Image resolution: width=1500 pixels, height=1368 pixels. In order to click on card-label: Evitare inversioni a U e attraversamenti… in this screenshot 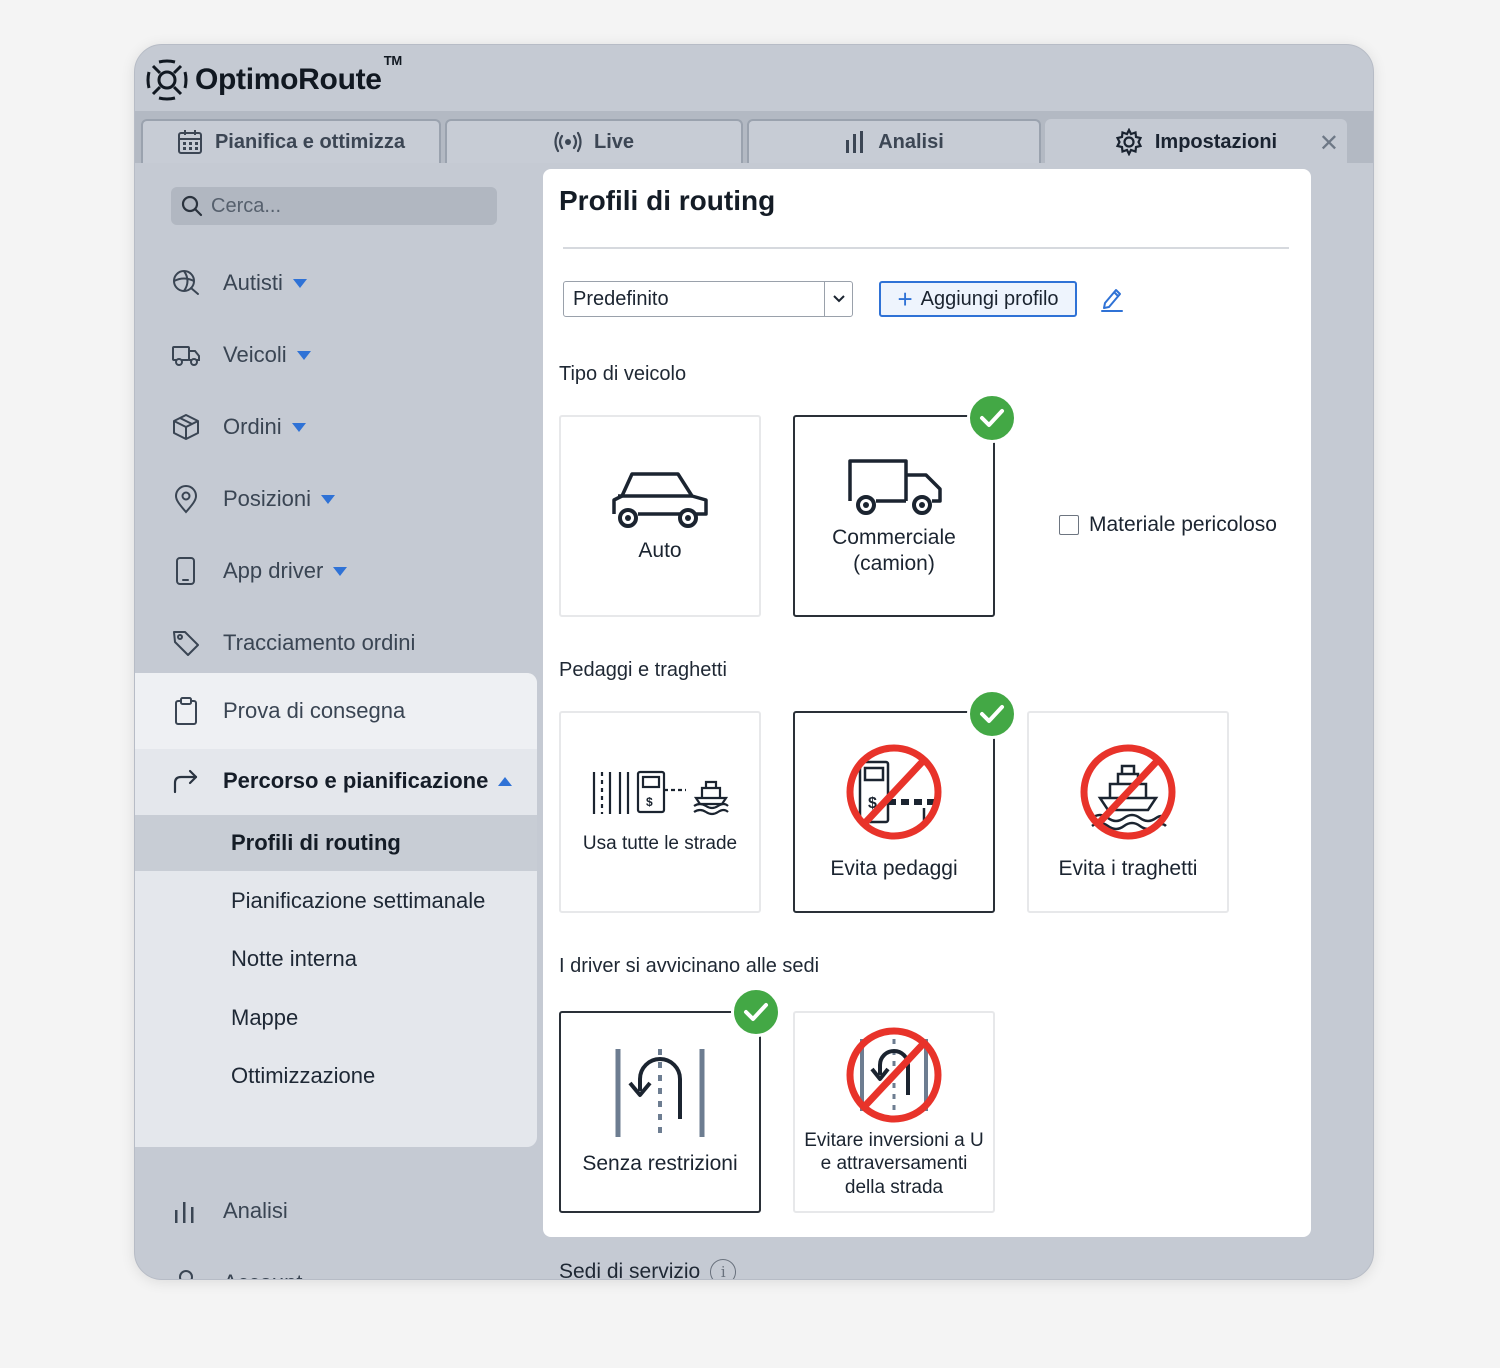, I will do `click(894, 1164)`.